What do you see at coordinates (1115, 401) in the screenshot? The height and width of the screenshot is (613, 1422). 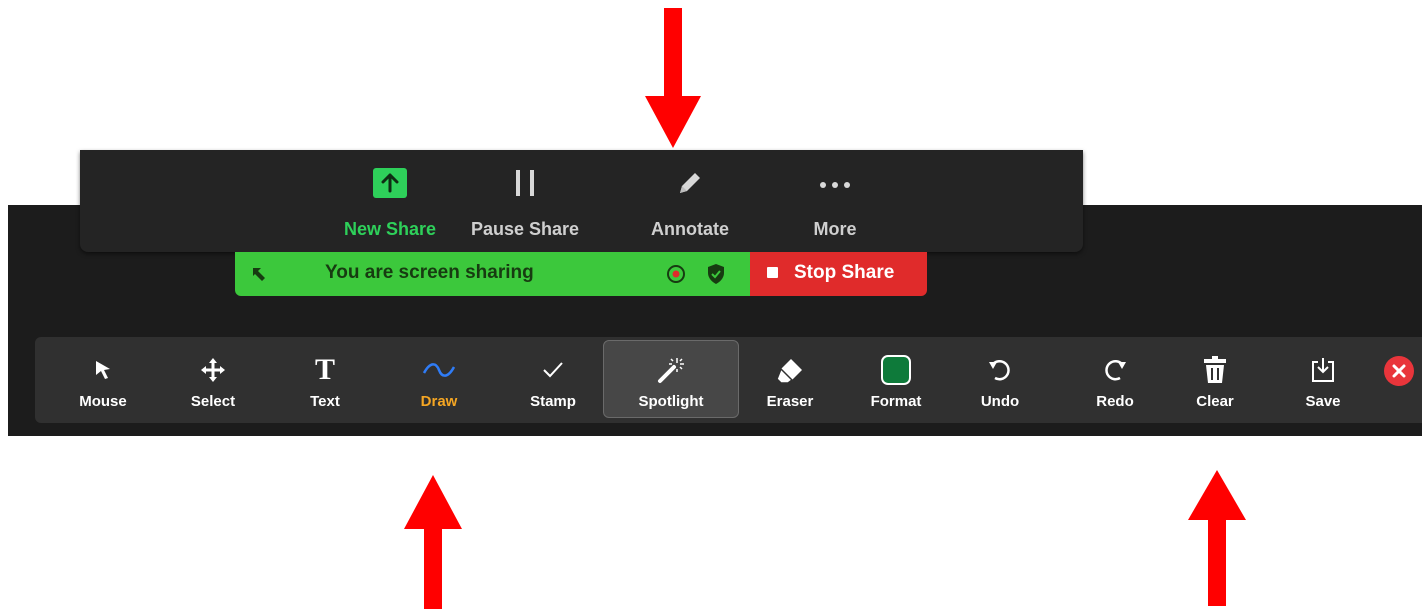 I see `redo-label: Redo` at bounding box center [1115, 401].